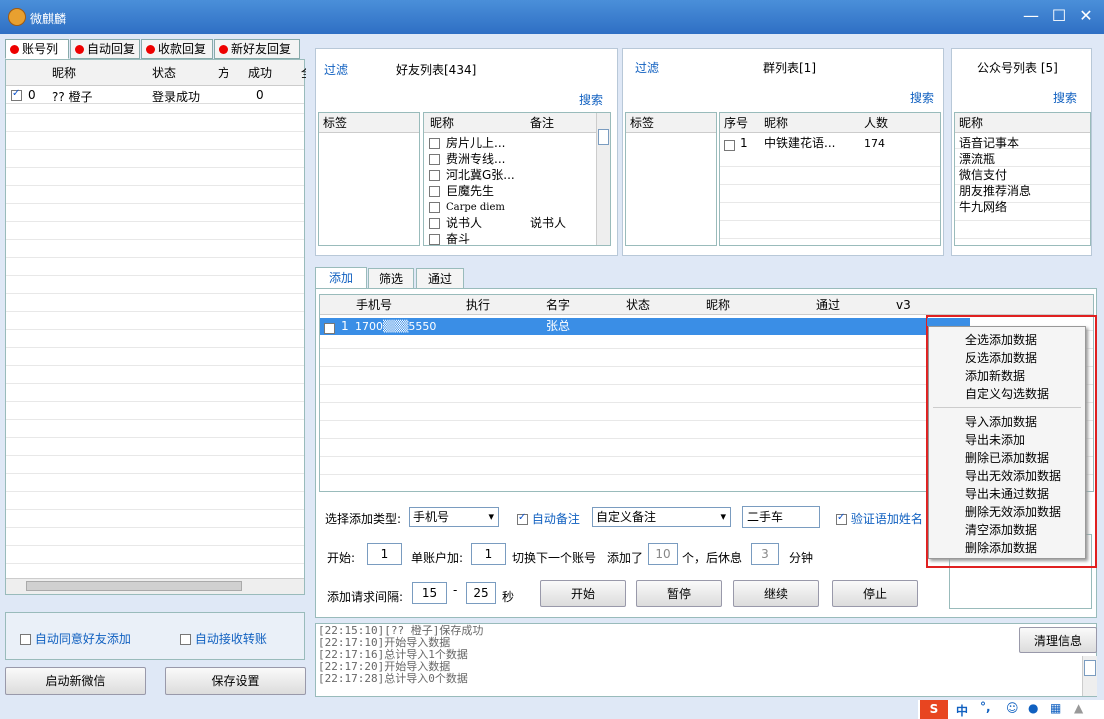 This screenshot has height=719, width=1104. I want to click on list-item: 漂流瓶, so click(977, 159).